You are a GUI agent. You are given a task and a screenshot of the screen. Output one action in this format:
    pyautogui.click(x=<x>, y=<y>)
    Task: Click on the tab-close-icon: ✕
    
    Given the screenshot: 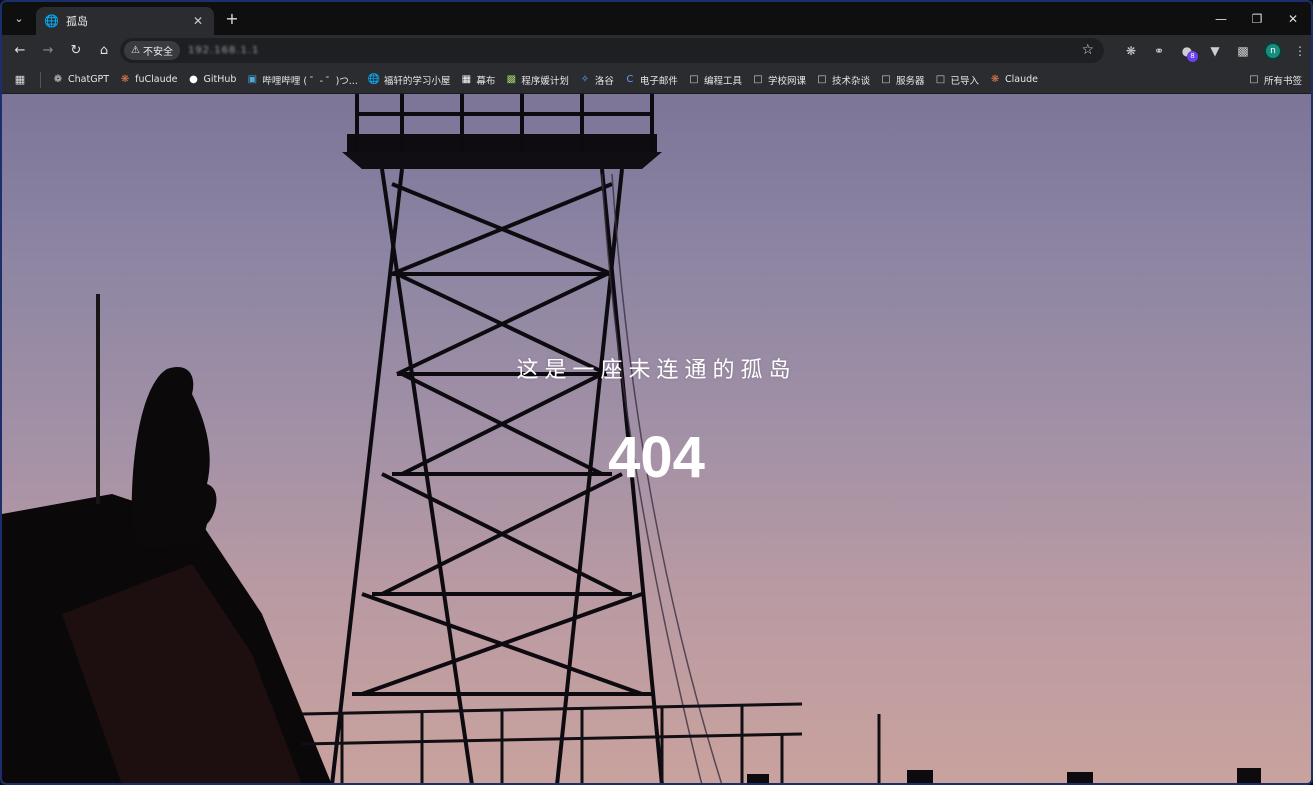 What is the action you would take?
    pyautogui.click(x=198, y=21)
    